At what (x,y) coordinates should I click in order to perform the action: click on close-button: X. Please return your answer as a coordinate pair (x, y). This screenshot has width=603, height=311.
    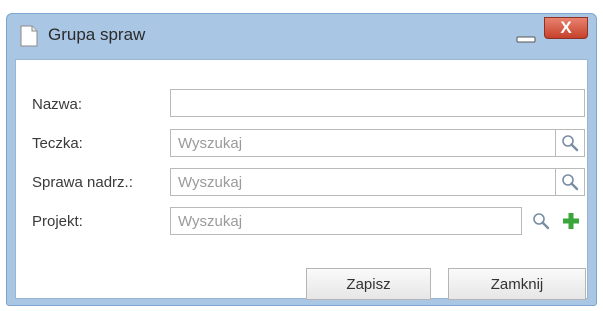
    Looking at the image, I should click on (566, 28).